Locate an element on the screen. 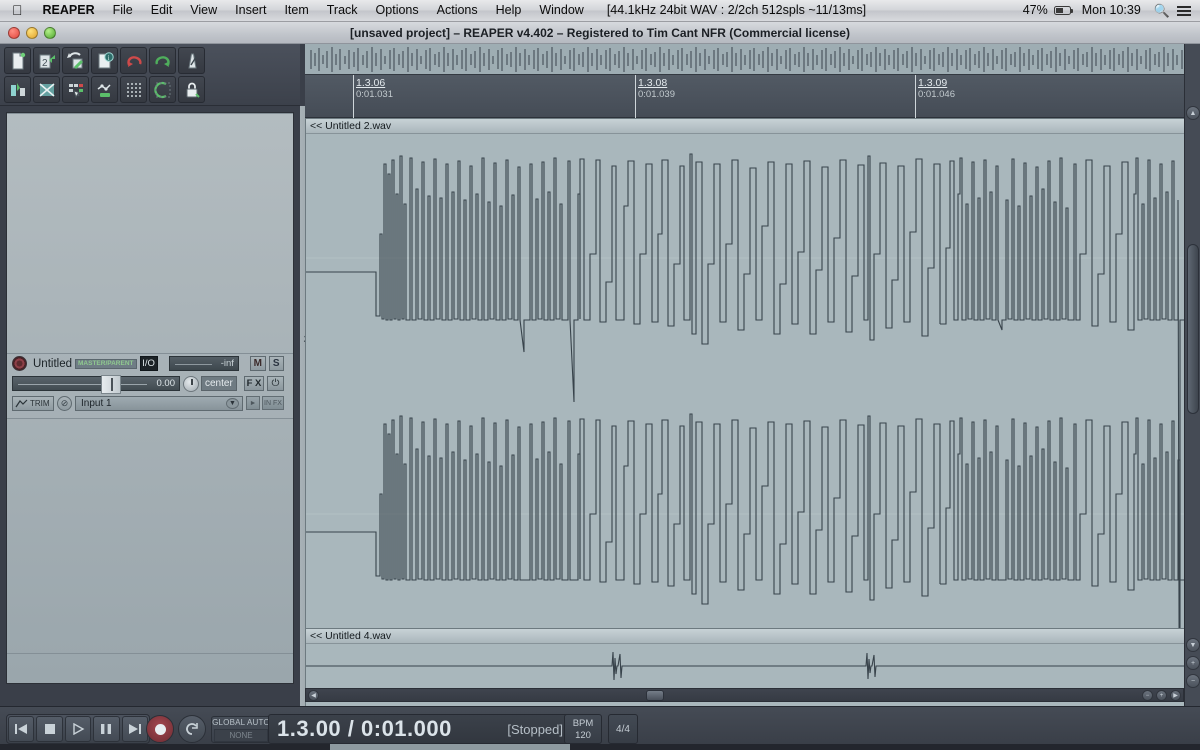 The width and height of the screenshot is (1200, 750). record-mode-controls: ► IN FX is located at coordinates (265, 403).